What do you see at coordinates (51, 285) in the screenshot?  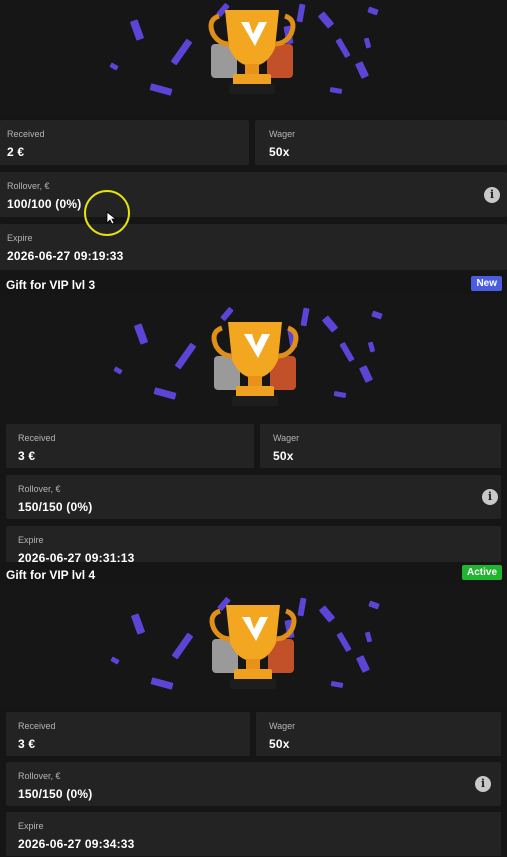 I see `gift-title: Gift for VIP lvl 3` at bounding box center [51, 285].